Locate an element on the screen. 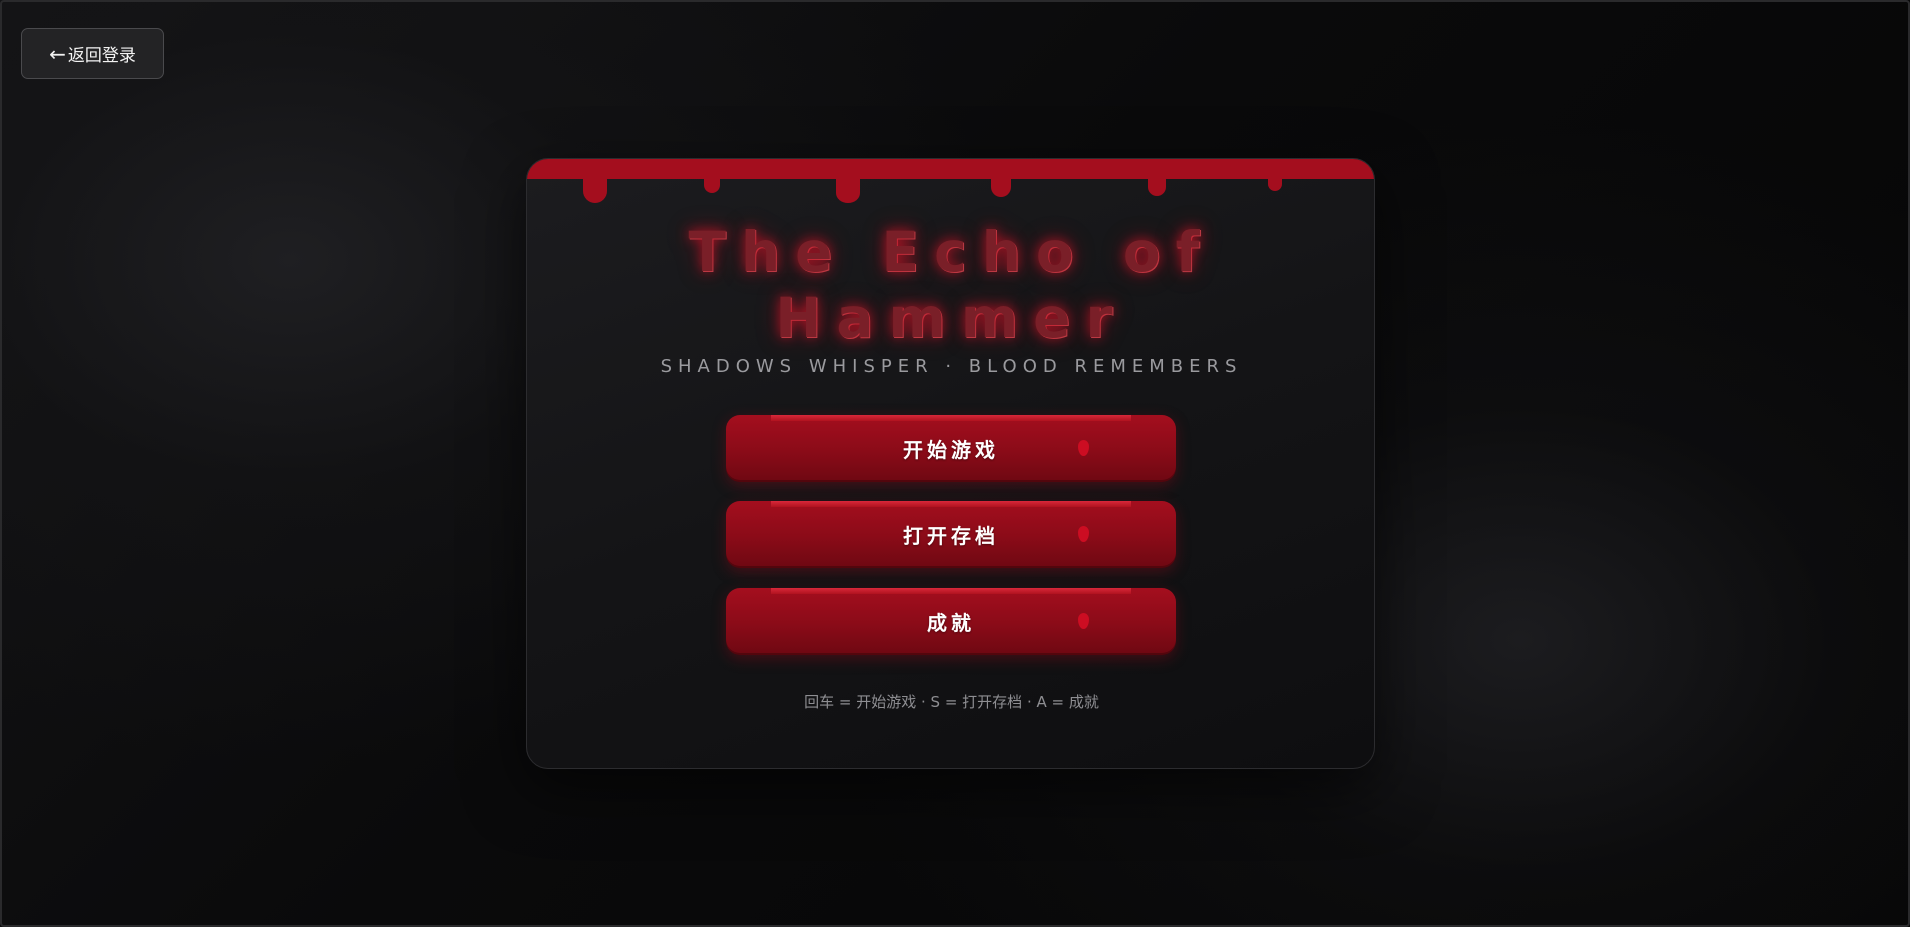 The image size is (1910, 927). achievements-label: 成就 is located at coordinates (951, 623).